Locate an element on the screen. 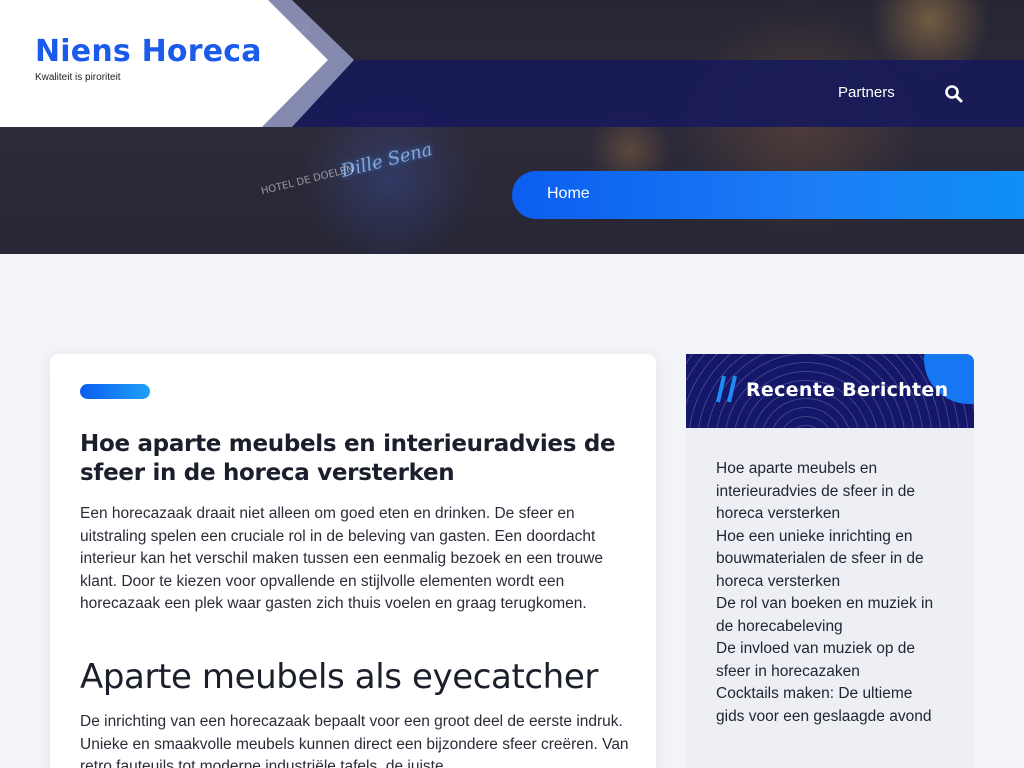 The image size is (1024, 768). main-nav-bar is located at coordinates (647, 93).